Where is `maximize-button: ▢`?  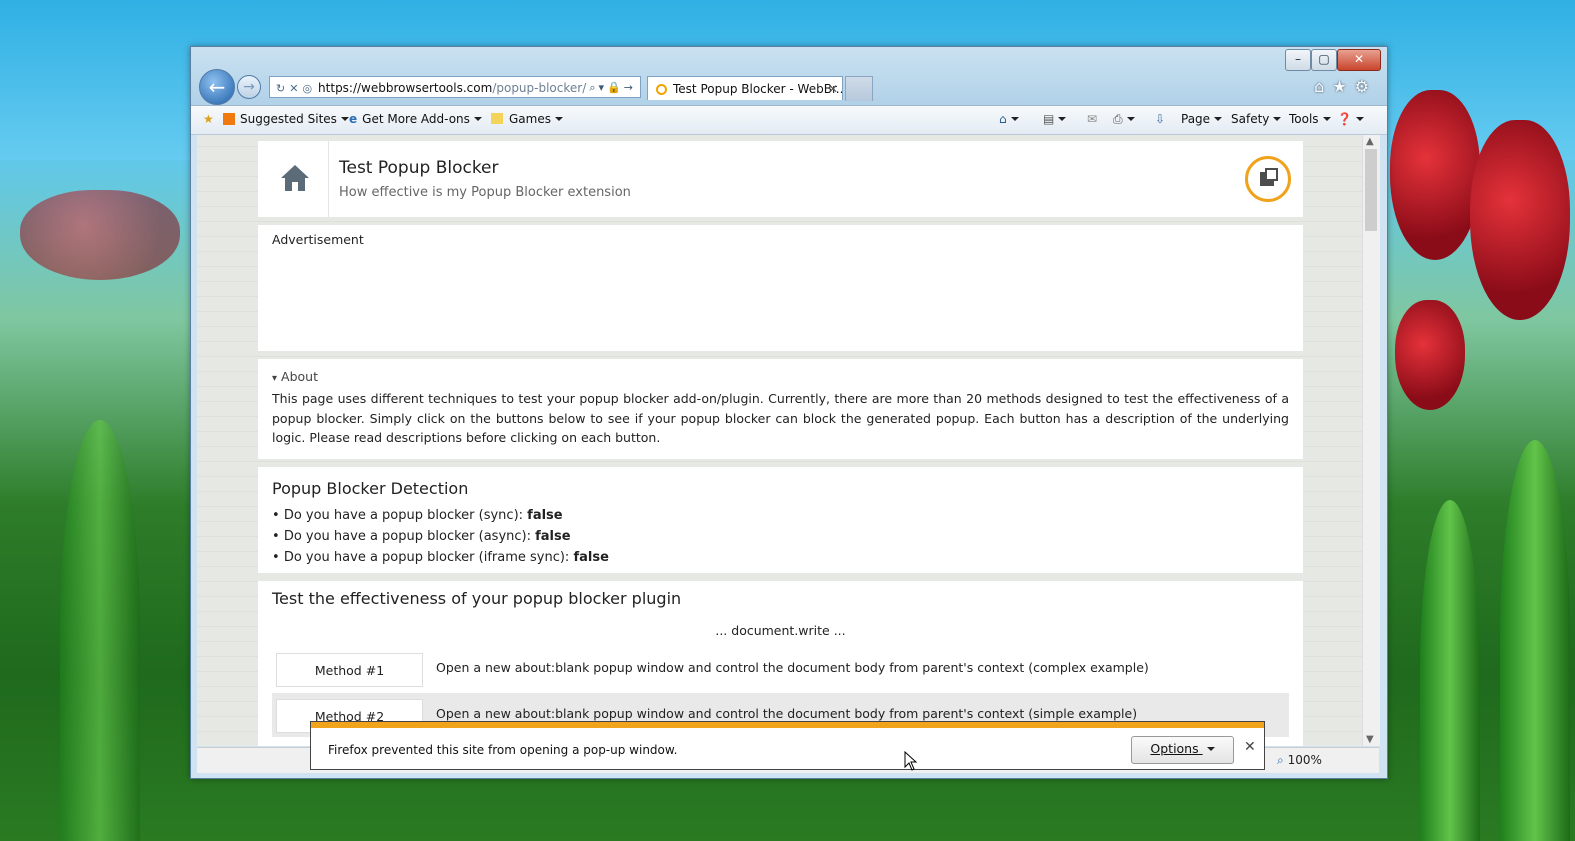 maximize-button: ▢ is located at coordinates (1324, 60).